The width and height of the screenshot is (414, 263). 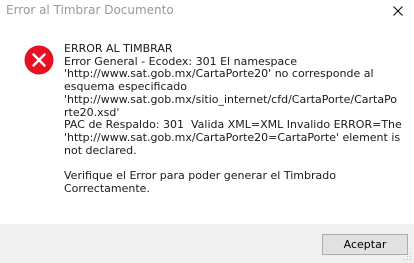 I want to click on message-line: esquema especificado, so click(x=125, y=87).